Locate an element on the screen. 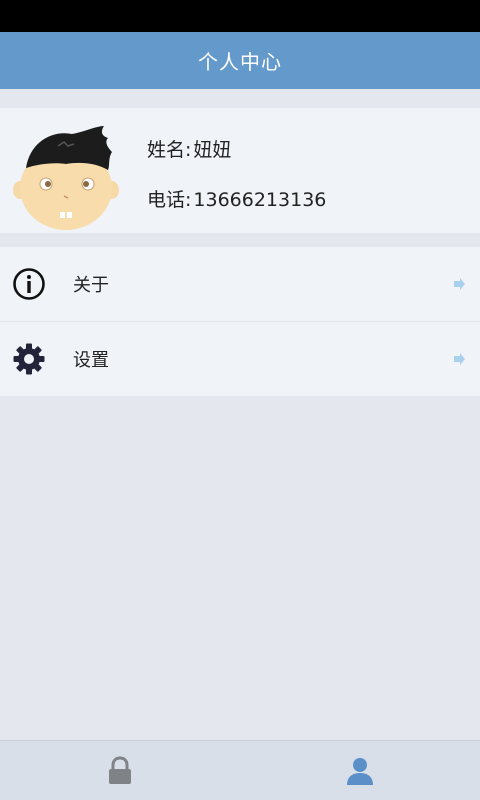 The height and width of the screenshot is (800, 480). gear-icon is located at coordinates (29, 359).